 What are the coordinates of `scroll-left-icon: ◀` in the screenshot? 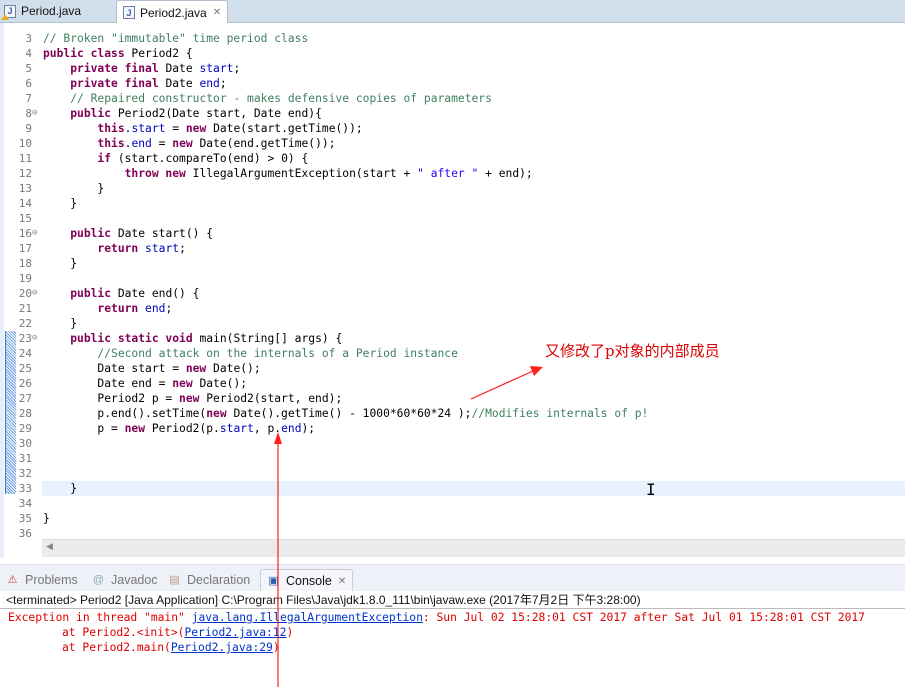 It's located at (49, 547).